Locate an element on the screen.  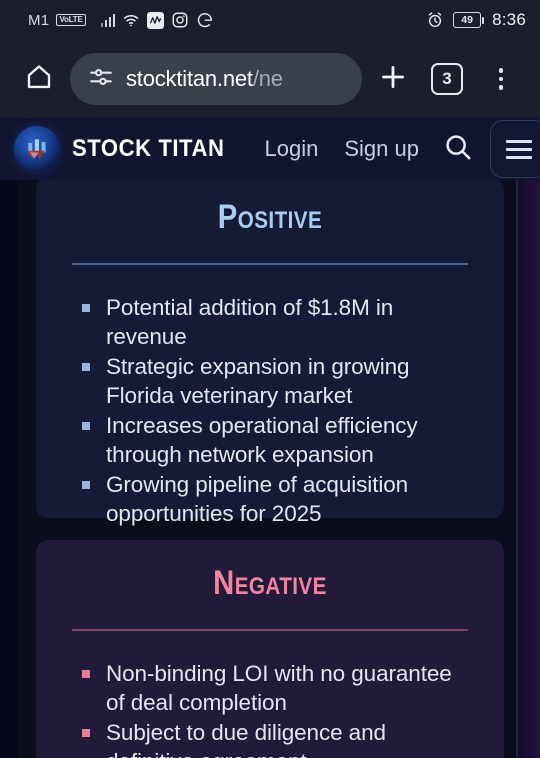
three-dot-menu-icon is located at coordinates (501, 79).